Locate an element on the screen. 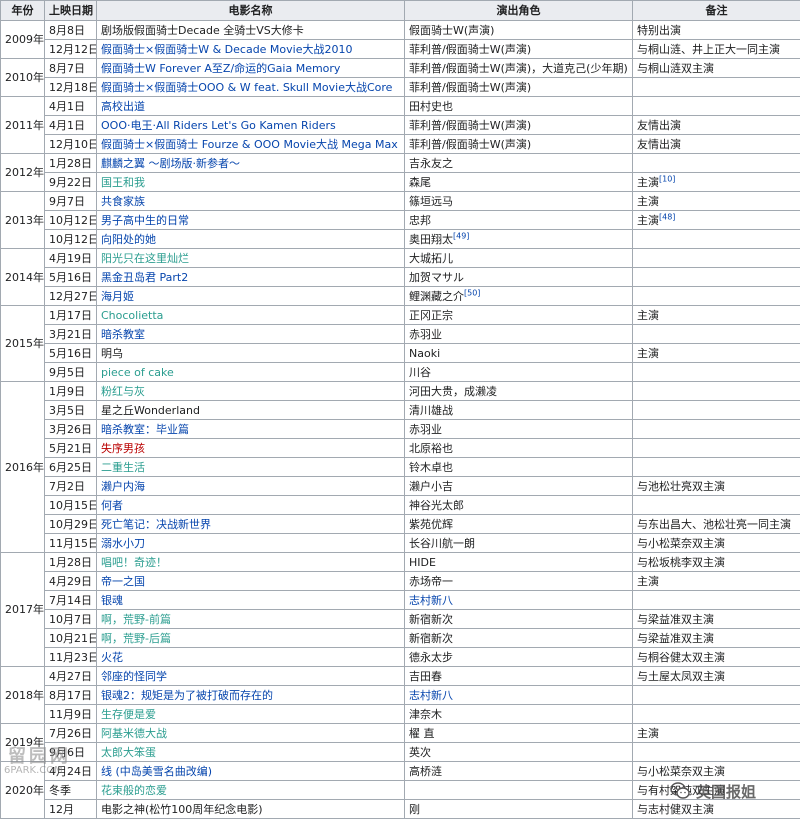 The image size is (800, 824). film-title-cell-text: 阳光只在这里灿烂 is located at coordinates (145, 258).